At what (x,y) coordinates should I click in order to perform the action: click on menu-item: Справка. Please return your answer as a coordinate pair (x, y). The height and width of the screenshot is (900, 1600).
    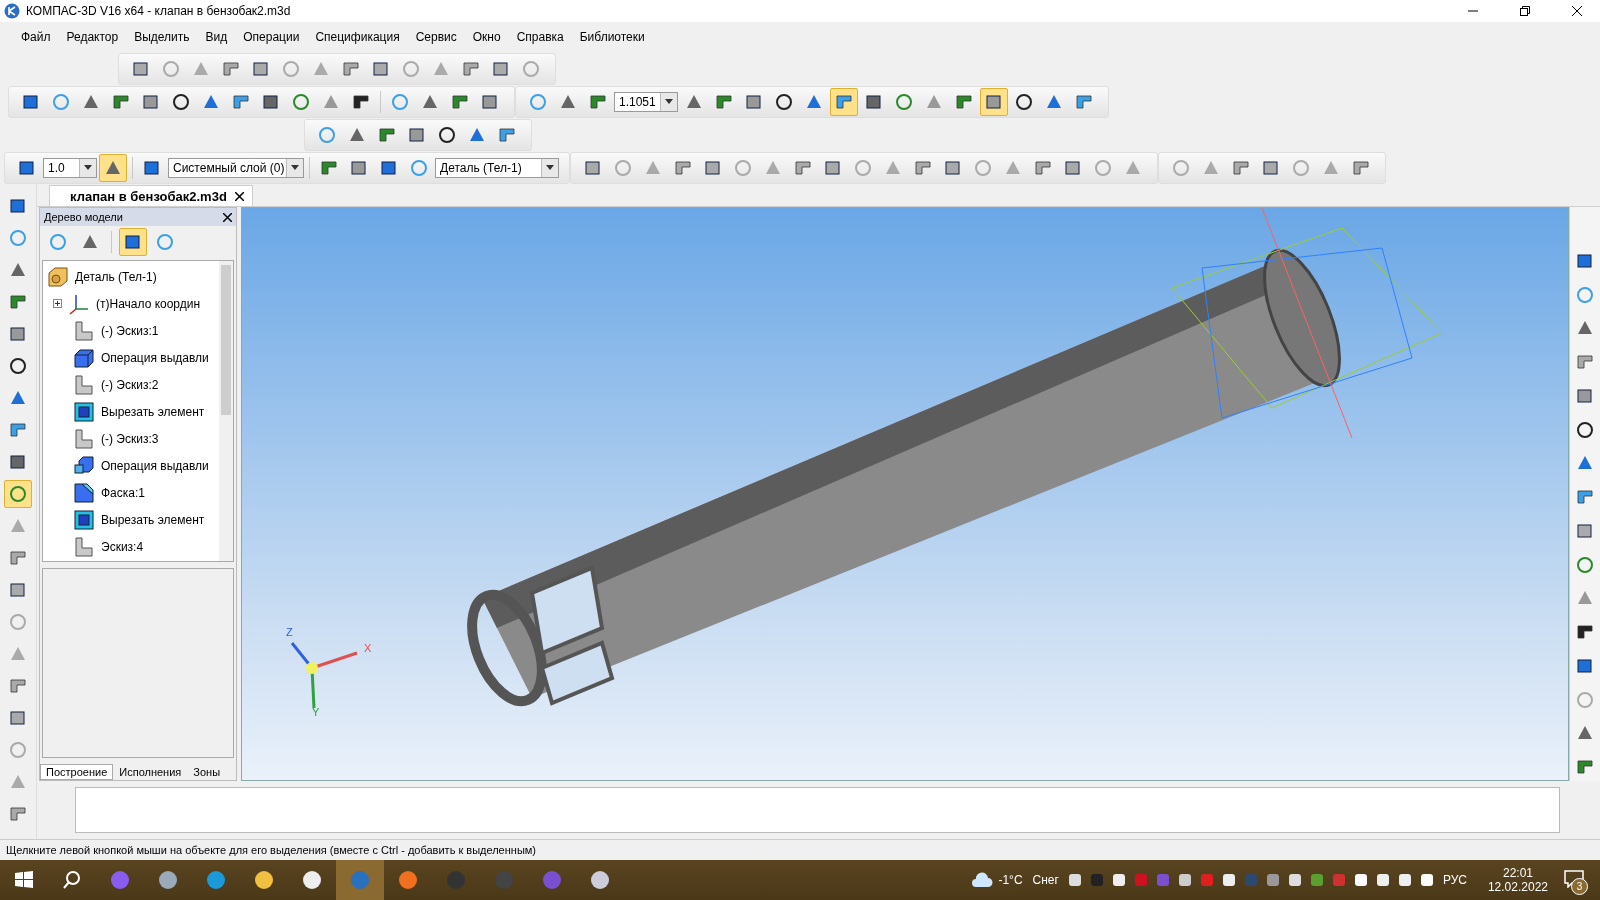
    Looking at the image, I should click on (540, 37).